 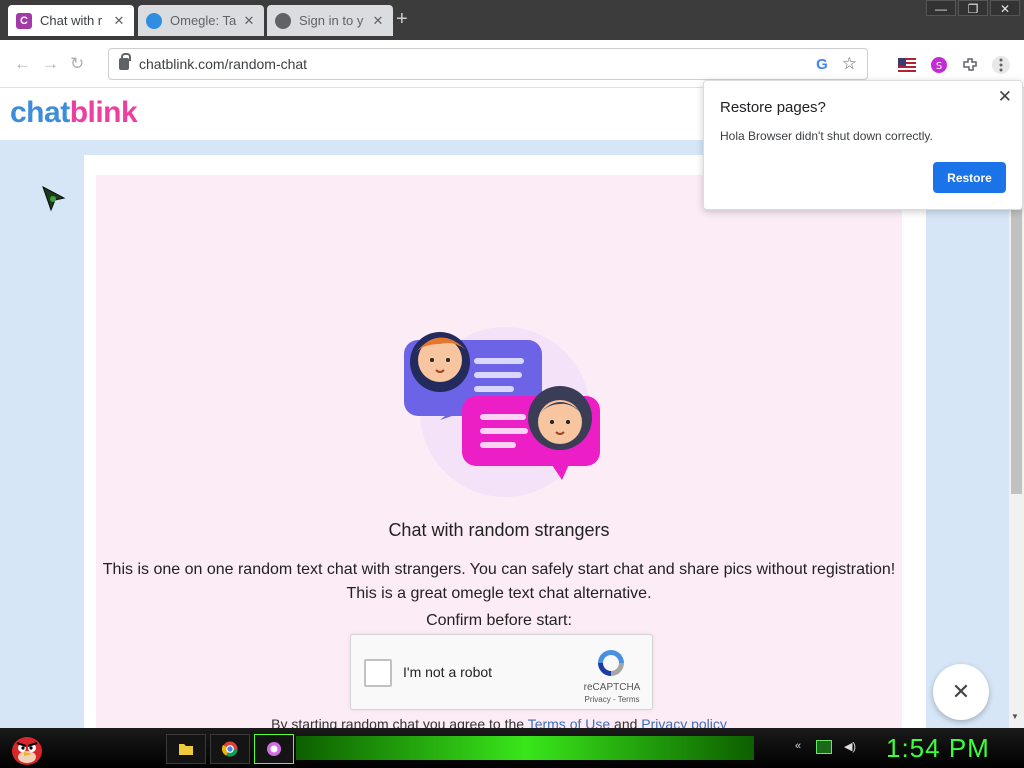 What do you see at coordinates (477, 64) in the screenshot?
I see `url-text: chatblink.com/random-chat` at bounding box center [477, 64].